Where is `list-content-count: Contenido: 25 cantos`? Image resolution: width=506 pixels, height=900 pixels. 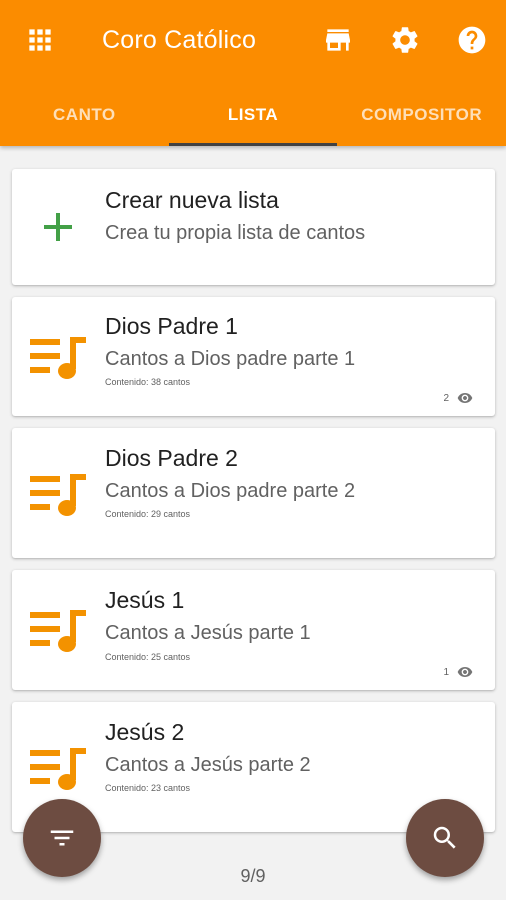
list-content-count: Contenido: 25 cantos is located at coordinates (148, 657).